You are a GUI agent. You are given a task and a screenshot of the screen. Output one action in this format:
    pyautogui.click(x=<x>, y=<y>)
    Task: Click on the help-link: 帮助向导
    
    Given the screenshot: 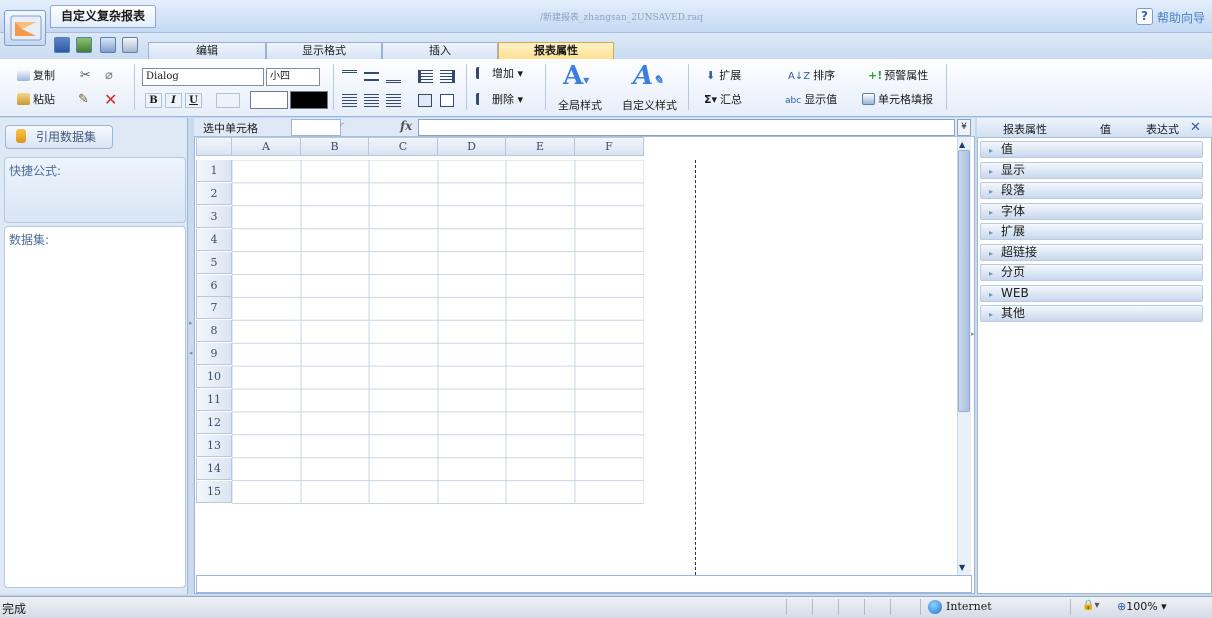 What is the action you would take?
    pyautogui.click(x=1184, y=17)
    